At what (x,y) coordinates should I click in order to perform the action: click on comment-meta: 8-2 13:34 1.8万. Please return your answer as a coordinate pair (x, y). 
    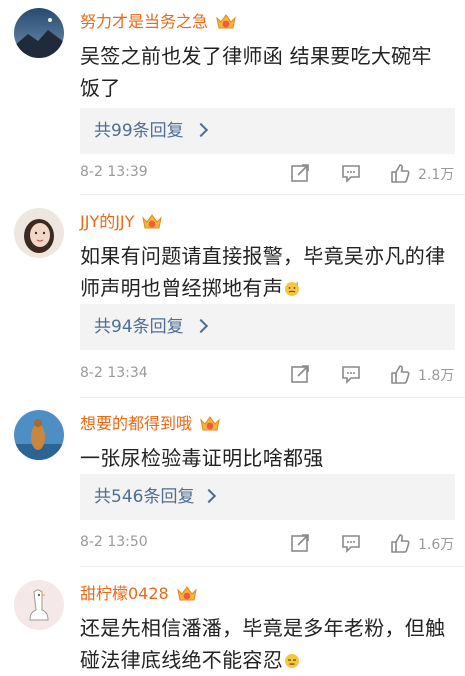
    Looking at the image, I should click on (270, 375).